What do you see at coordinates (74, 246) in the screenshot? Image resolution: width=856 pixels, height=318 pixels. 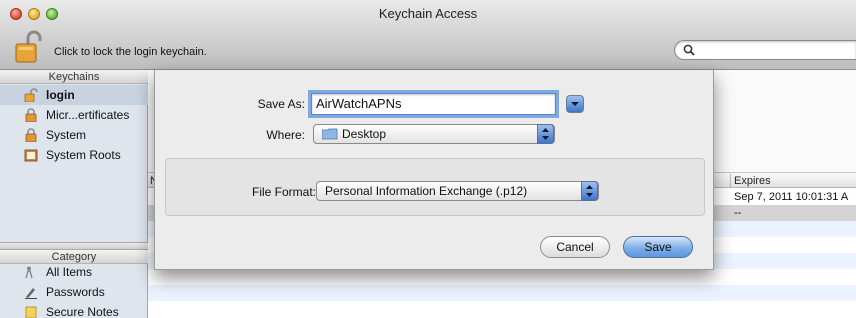 I see `sidebar-splitter` at bounding box center [74, 246].